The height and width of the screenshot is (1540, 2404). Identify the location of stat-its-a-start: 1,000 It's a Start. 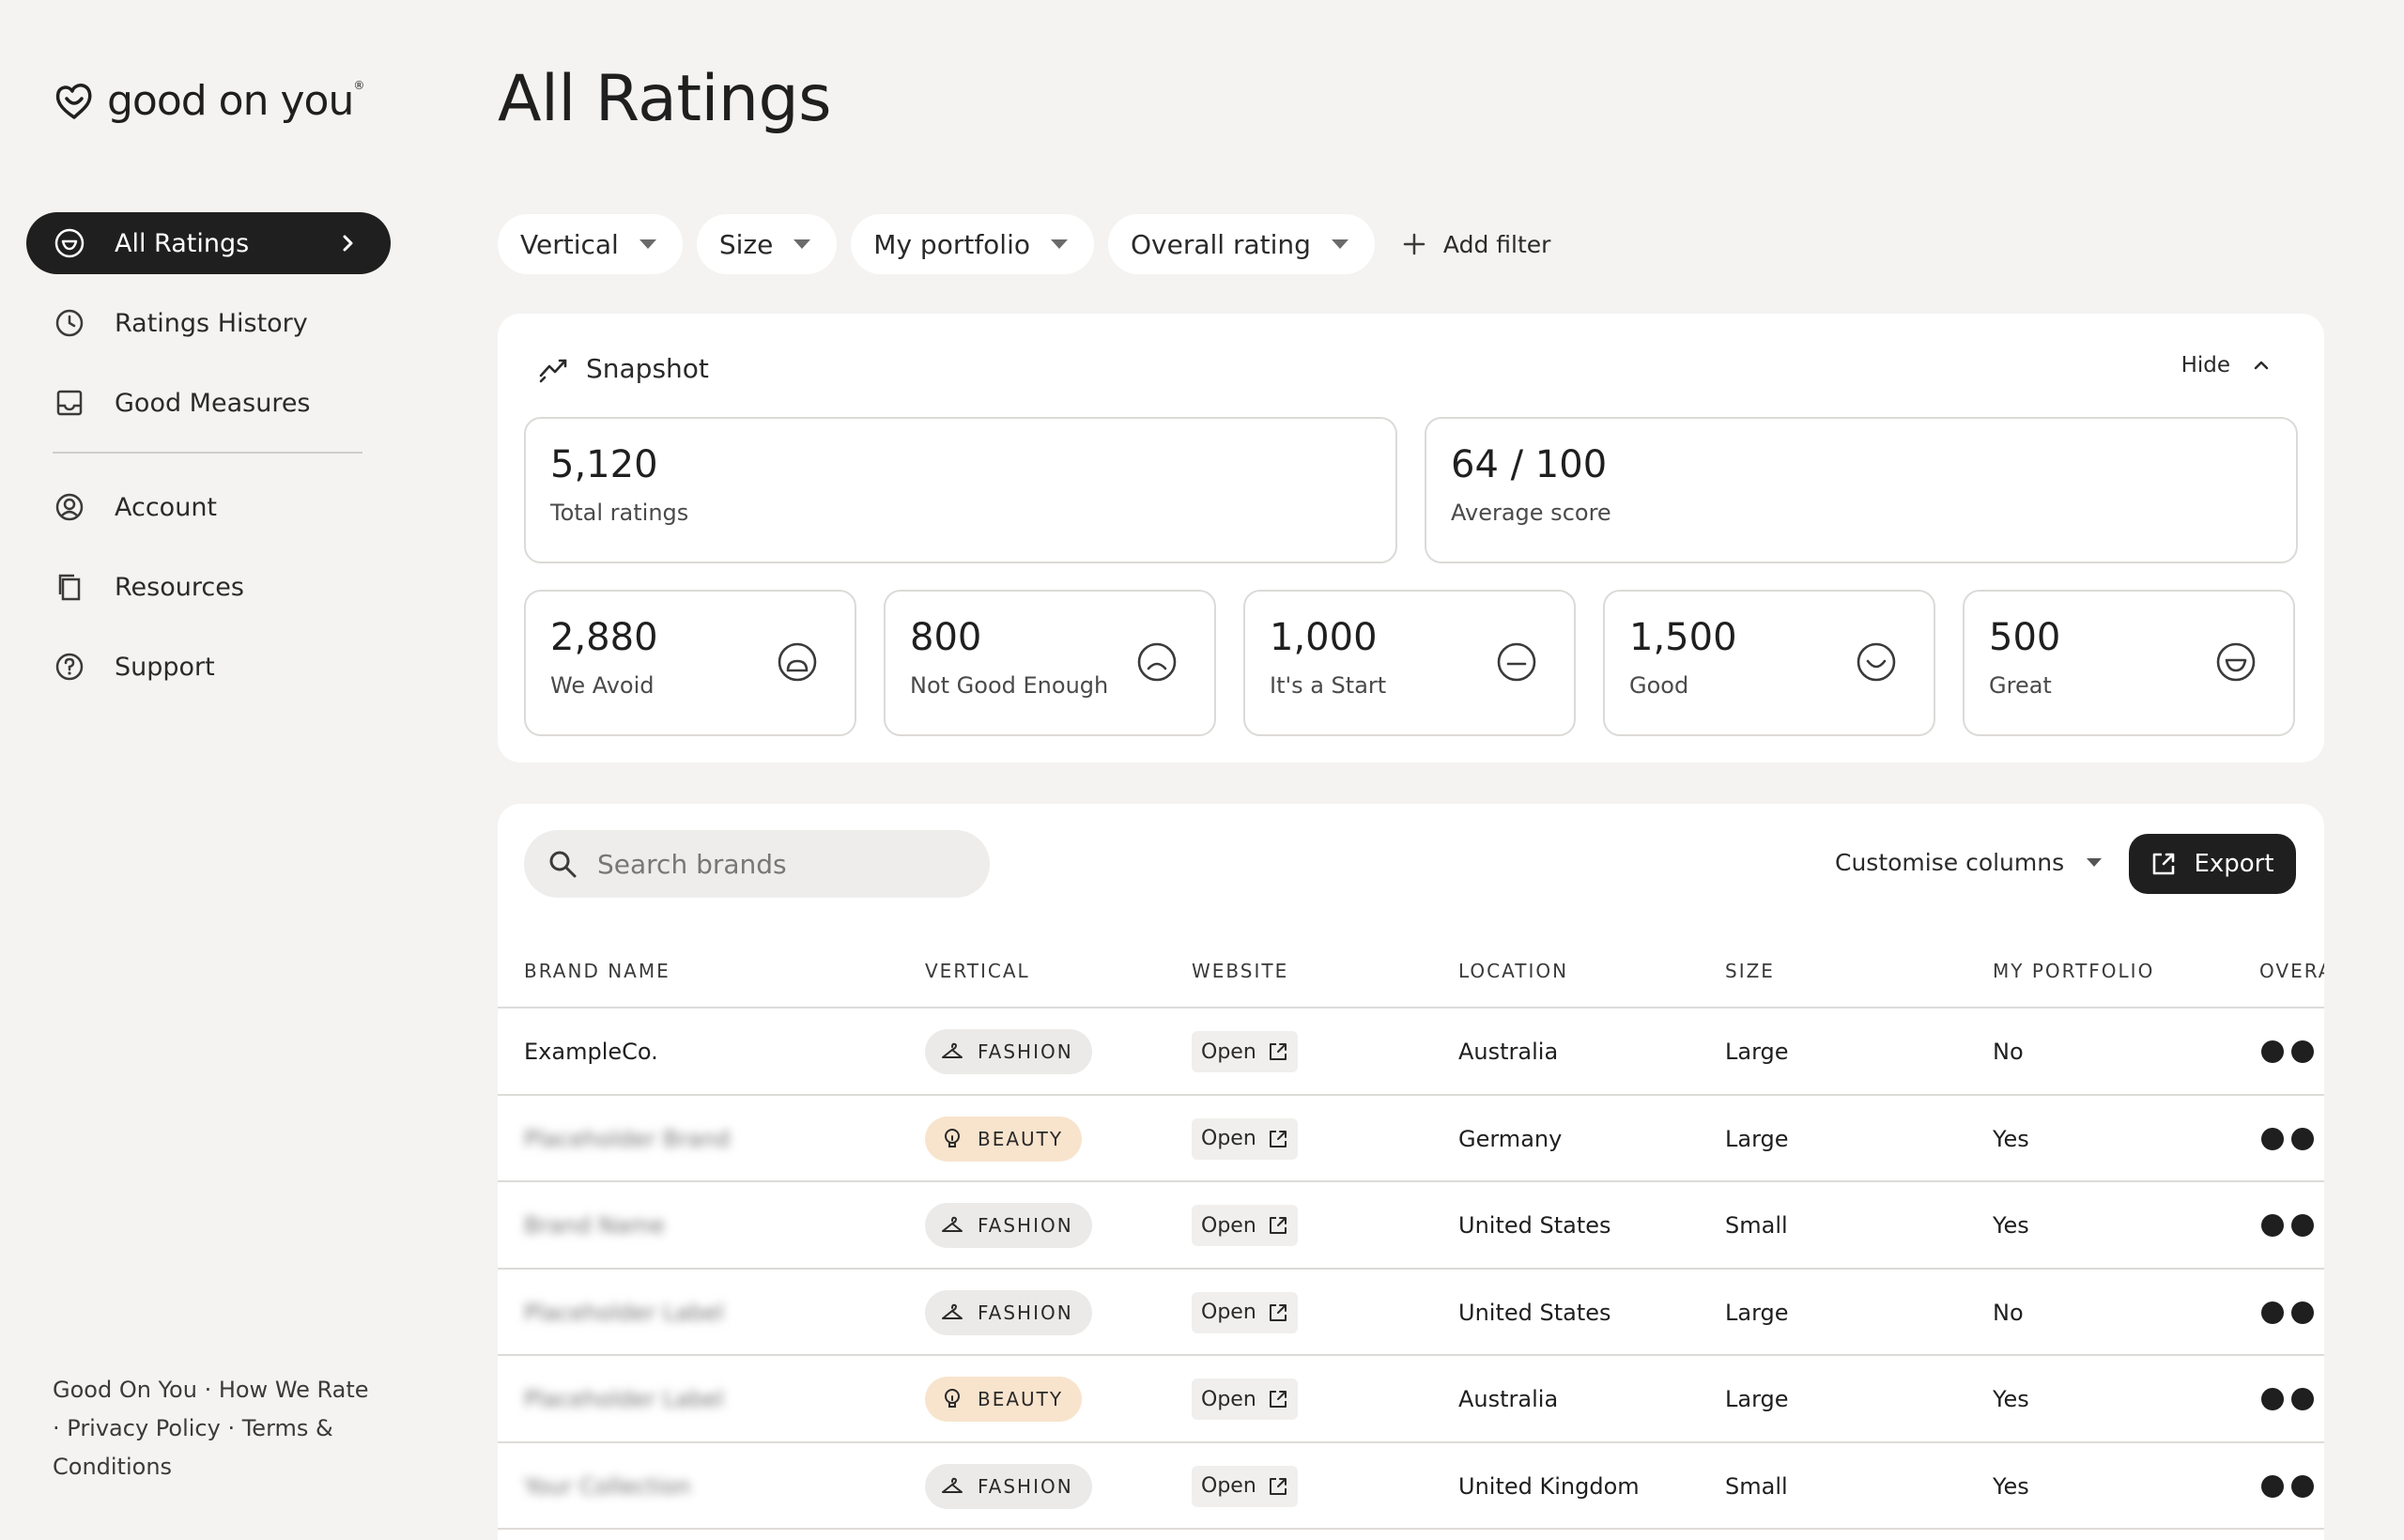
(1409, 663).